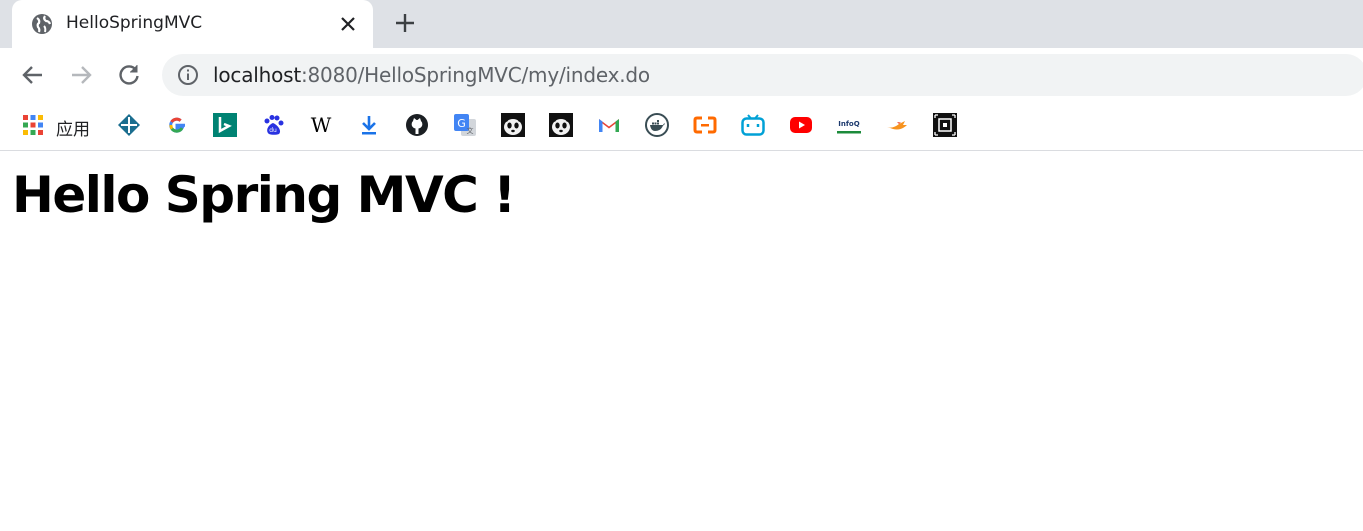 This screenshot has width=1363, height=531. Describe the element at coordinates (273, 130) in the screenshot. I see `svg-text: du` at that location.